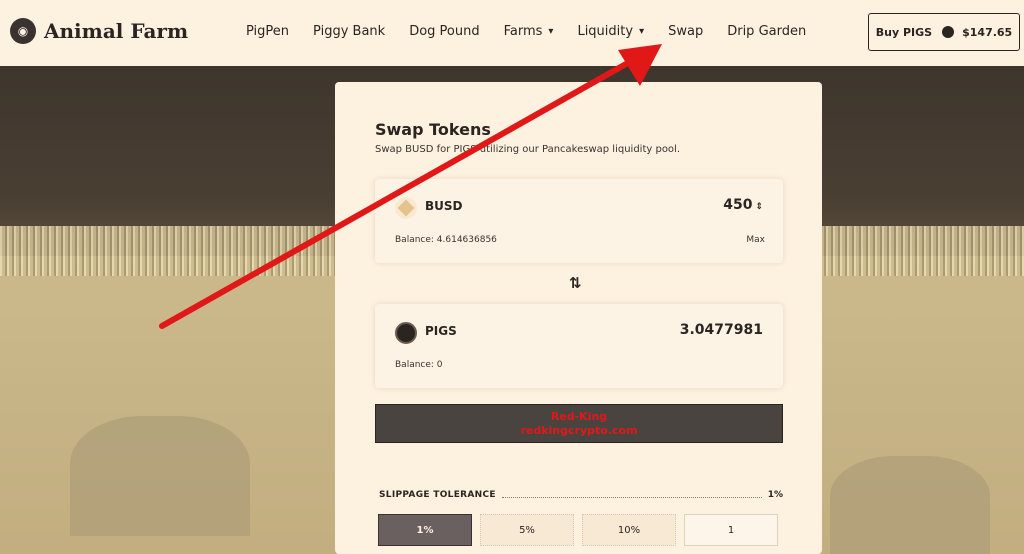 The image size is (1024, 554). I want to click on slippage-option-5: 5%, so click(527, 530).